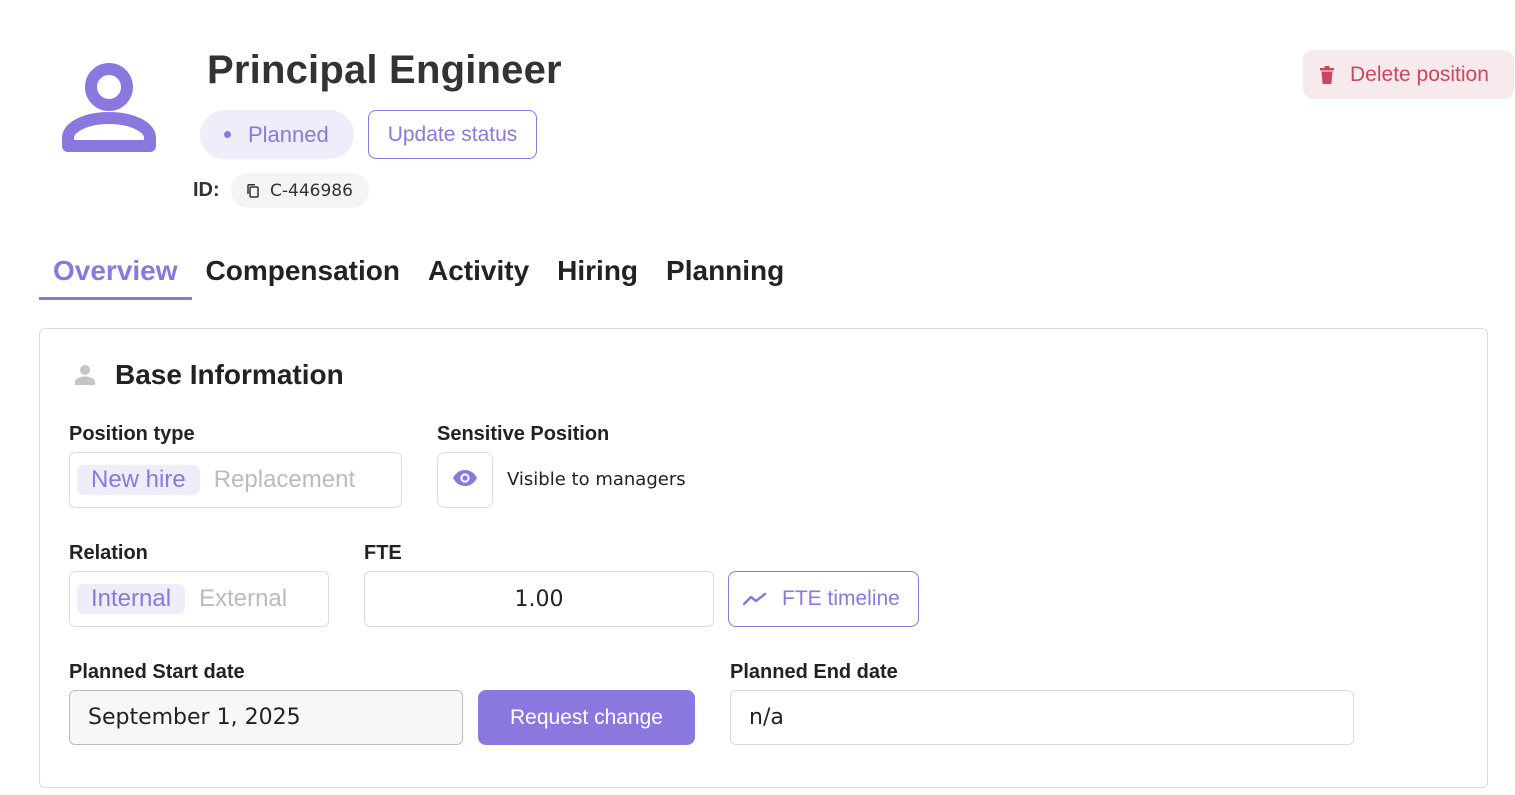 The height and width of the screenshot is (795, 1515). Describe the element at coordinates (596, 479) in the screenshot. I see `visibility-text: Visible to managers` at that location.